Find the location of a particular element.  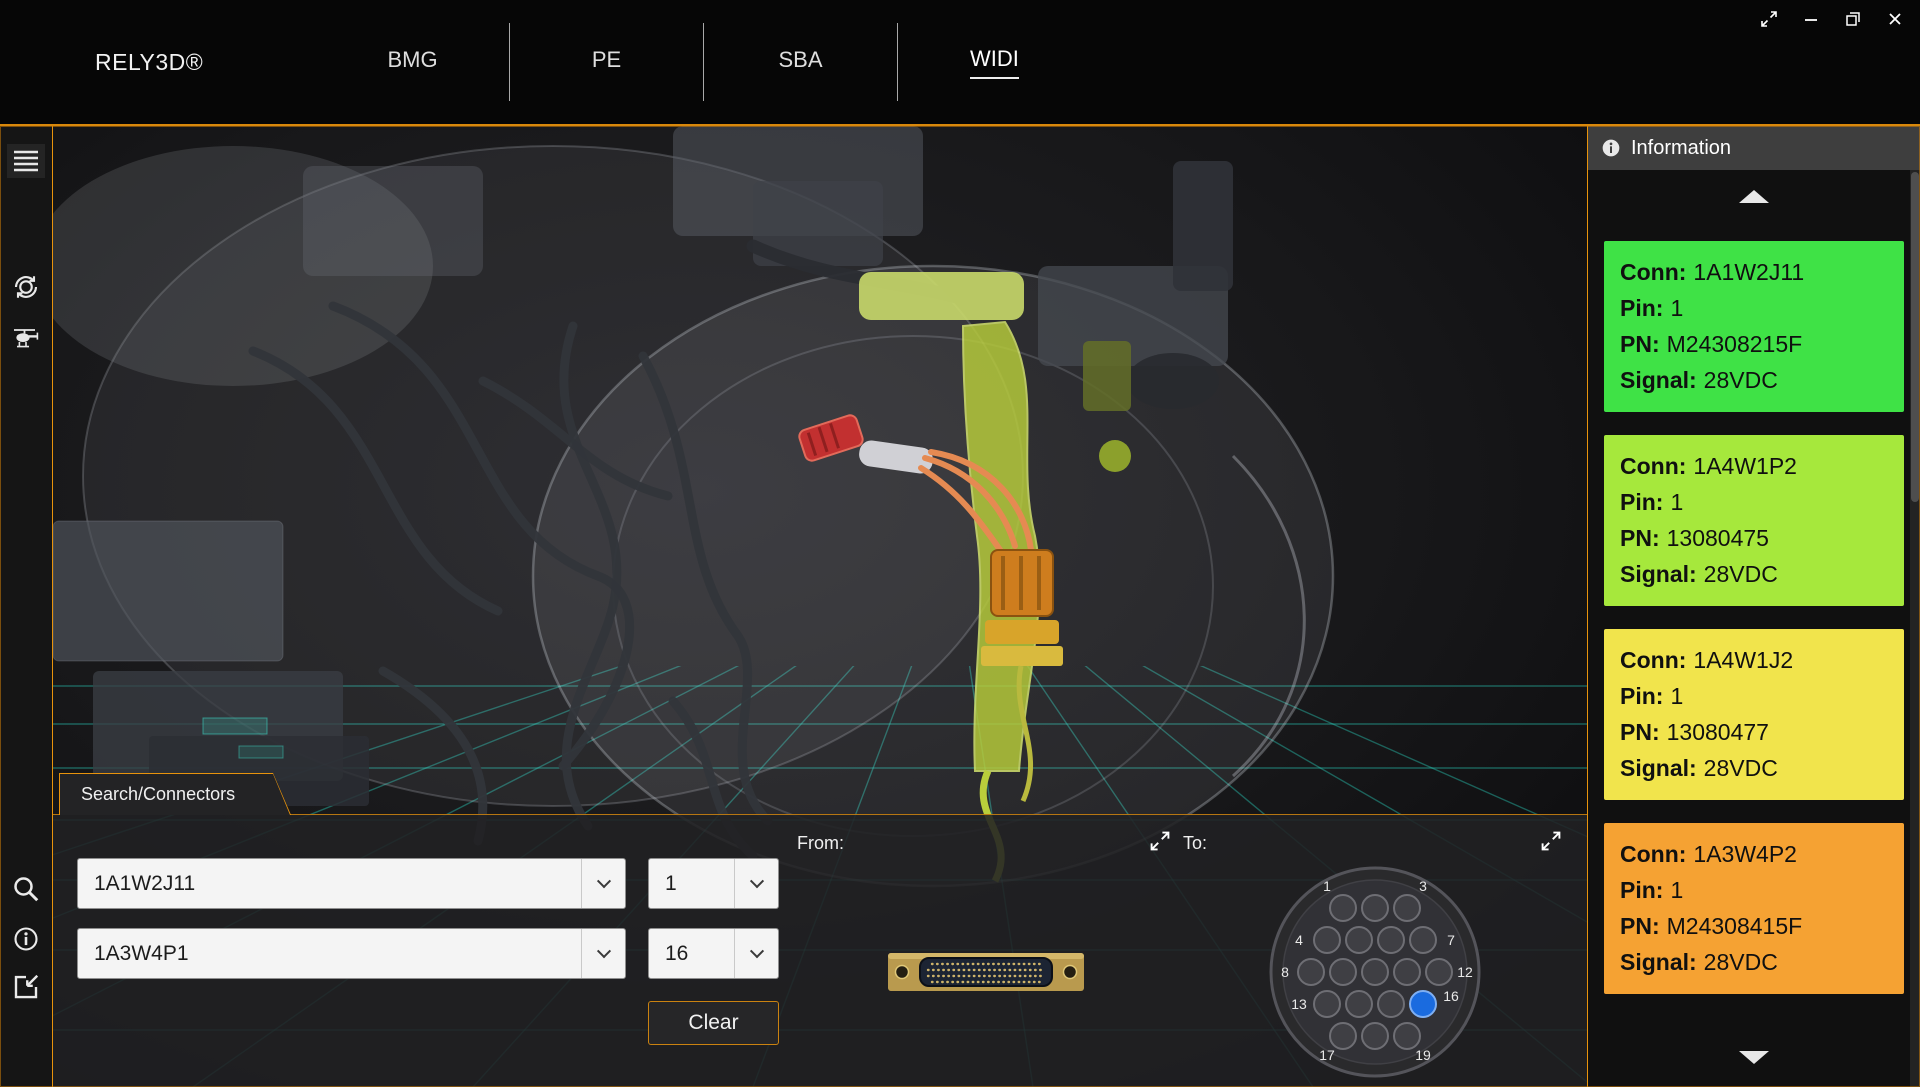

conn-value: 1A4W1P2 is located at coordinates (1745, 466).